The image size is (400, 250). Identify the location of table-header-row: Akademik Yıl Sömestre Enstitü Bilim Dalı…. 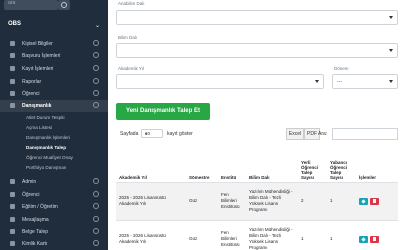
(257, 165).